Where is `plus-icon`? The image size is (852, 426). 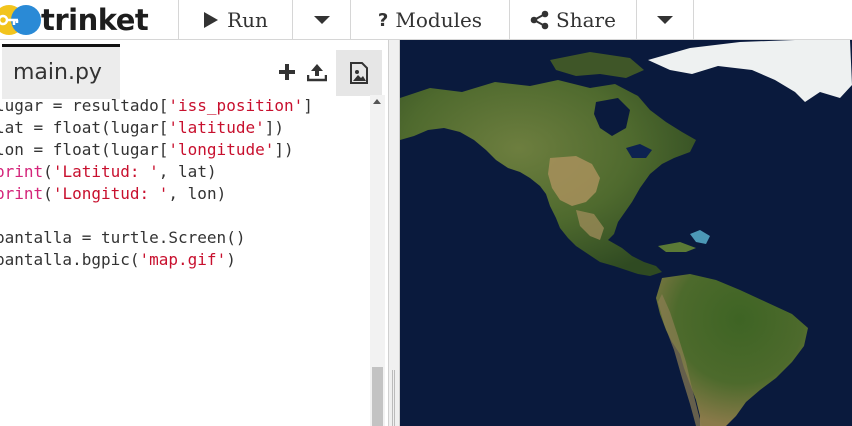 plus-icon is located at coordinates (287, 72).